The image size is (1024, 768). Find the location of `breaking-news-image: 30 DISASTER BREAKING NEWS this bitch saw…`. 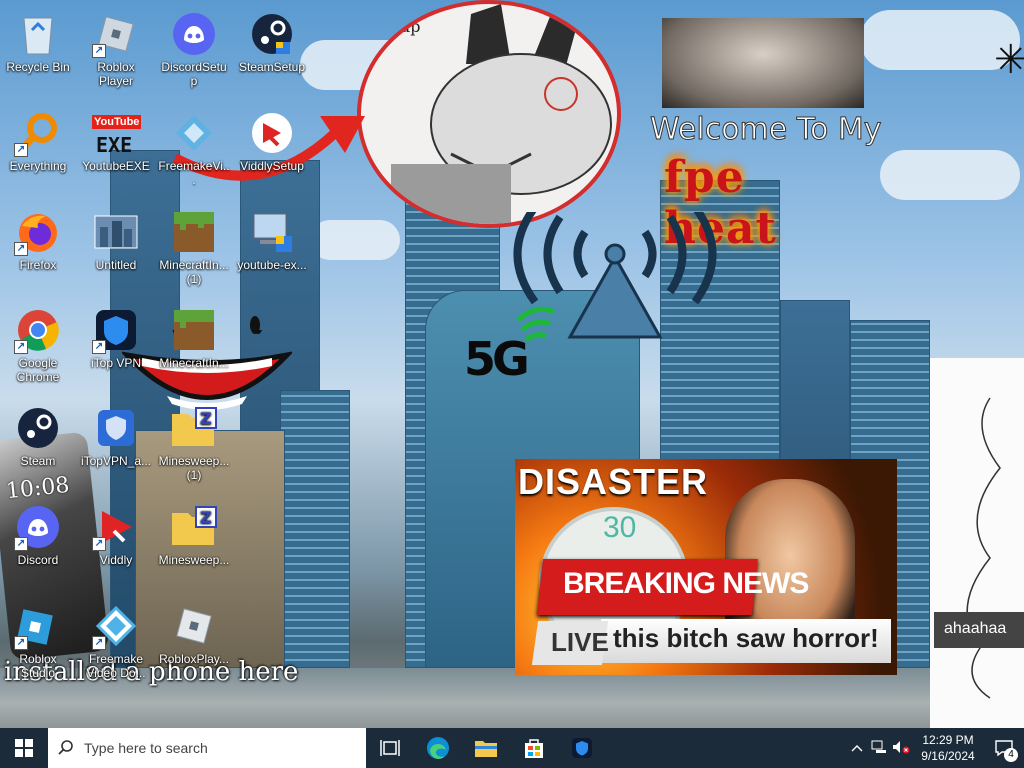

breaking-news-image: 30 DISASTER BREAKING NEWS this bitch saw… is located at coordinates (706, 567).